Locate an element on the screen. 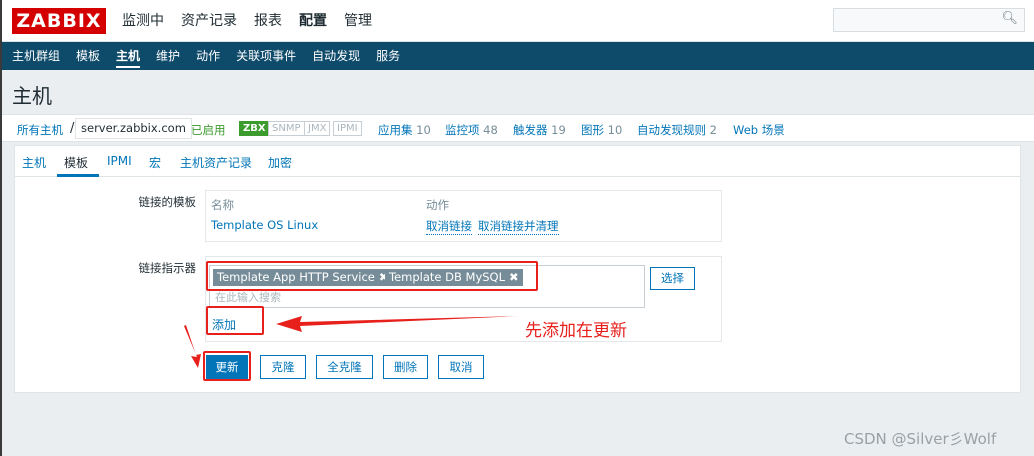  arrow-to-update-icon is located at coordinates (192, 346).